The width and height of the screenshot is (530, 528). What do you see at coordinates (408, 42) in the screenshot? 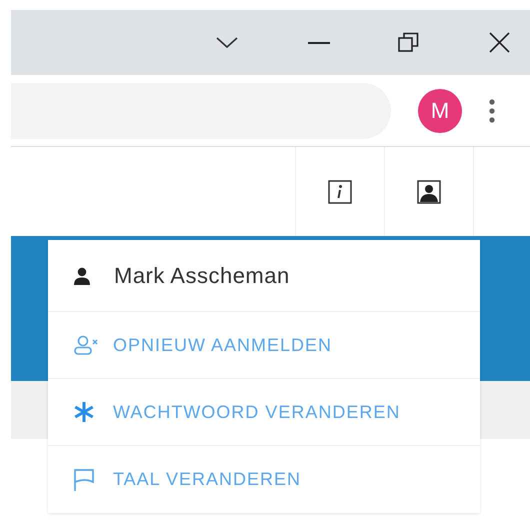
I see `restore-icon` at bounding box center [408, 42].